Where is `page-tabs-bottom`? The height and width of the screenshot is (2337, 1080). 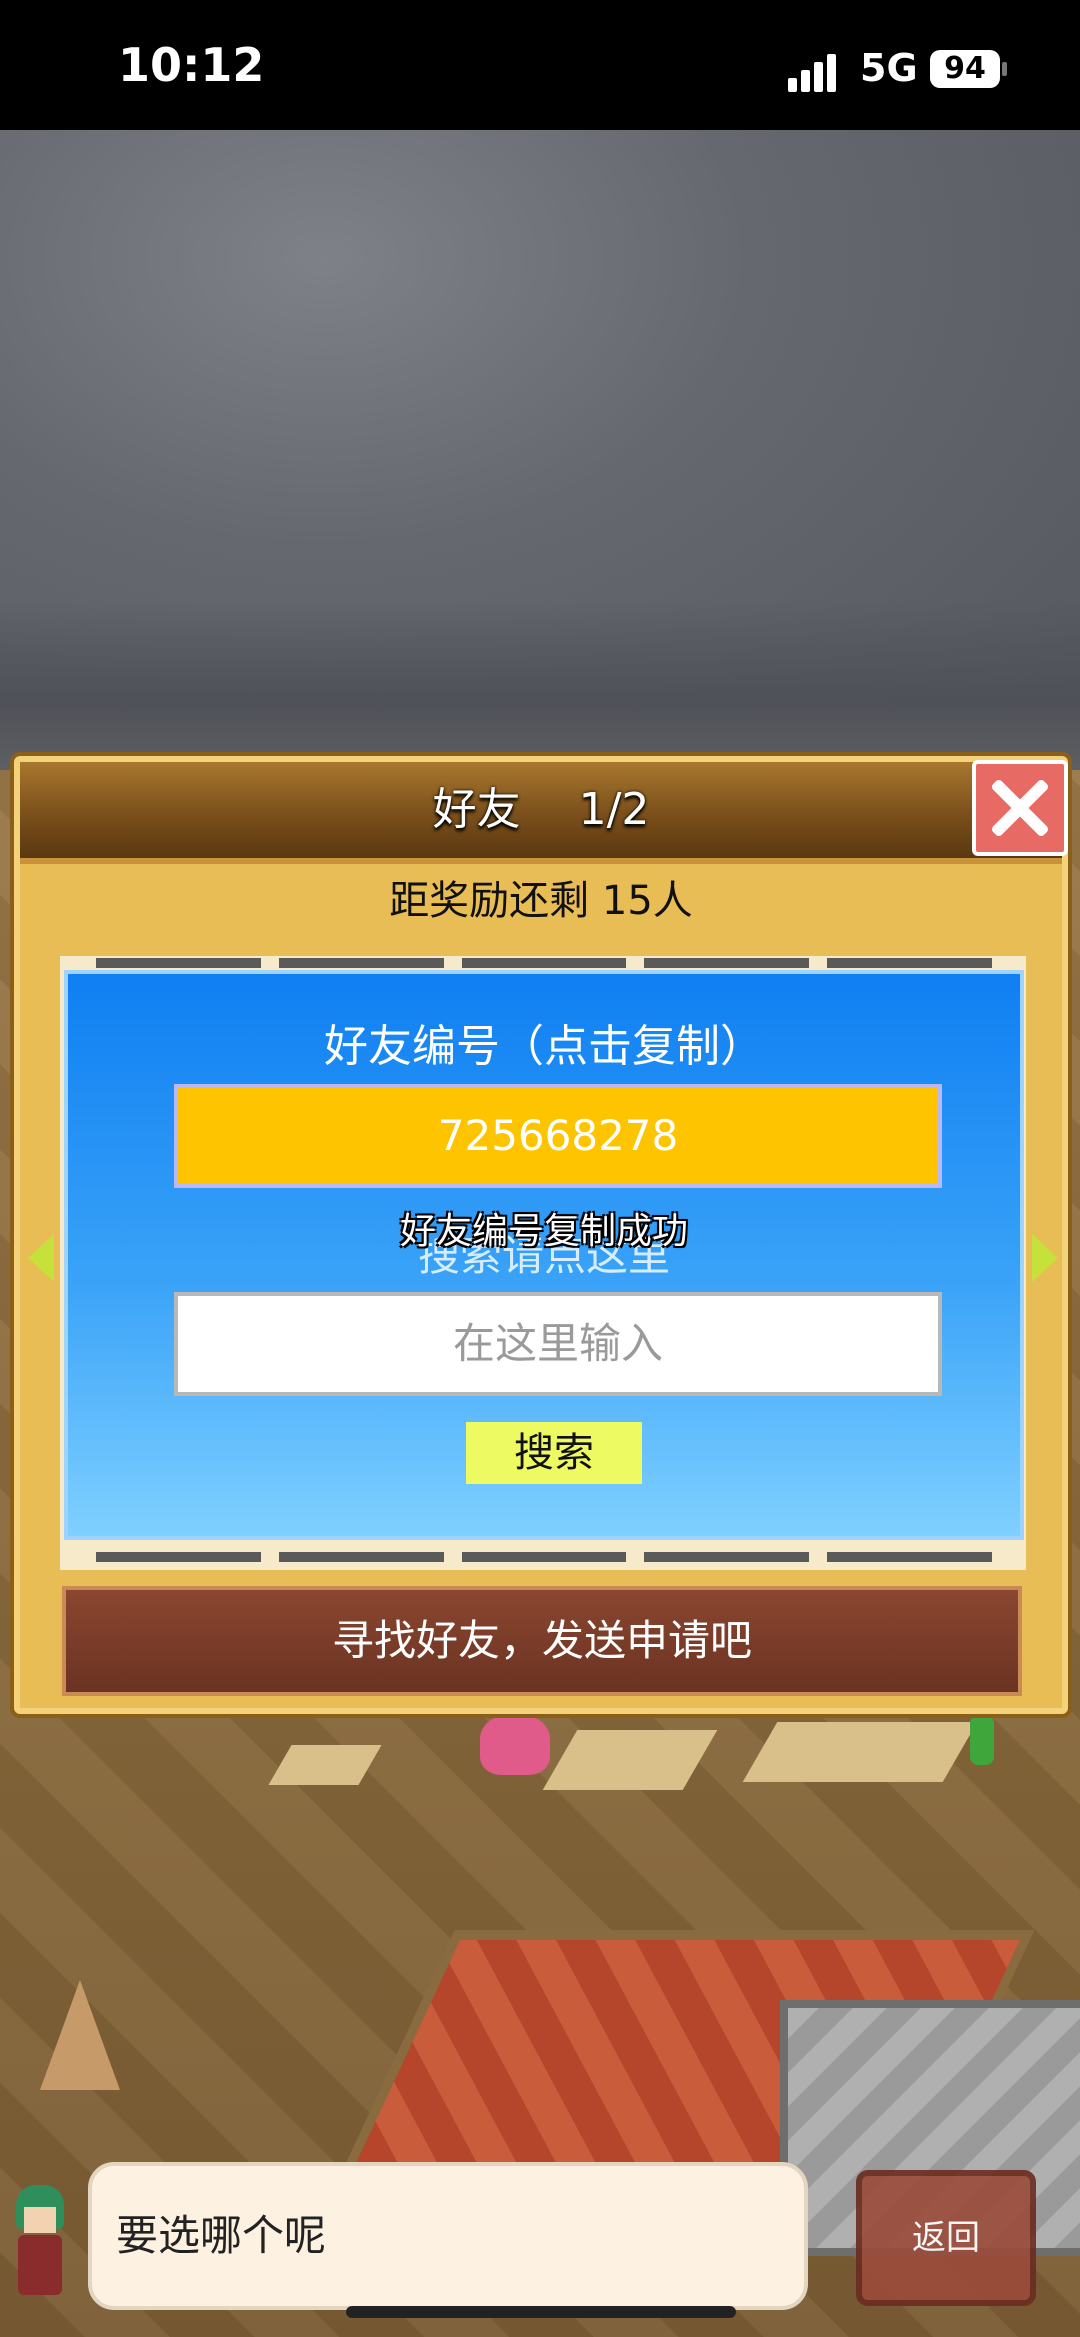
page-tabs-bottom is located at coordinates (544, 1557).